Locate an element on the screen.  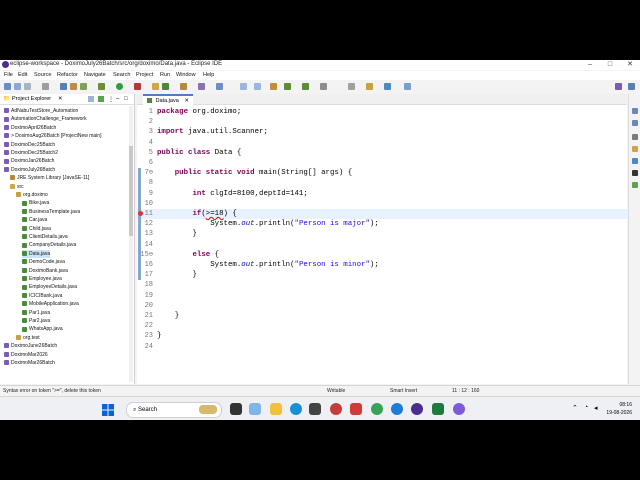
code-line: 10 is located at coordinates (382, 204).